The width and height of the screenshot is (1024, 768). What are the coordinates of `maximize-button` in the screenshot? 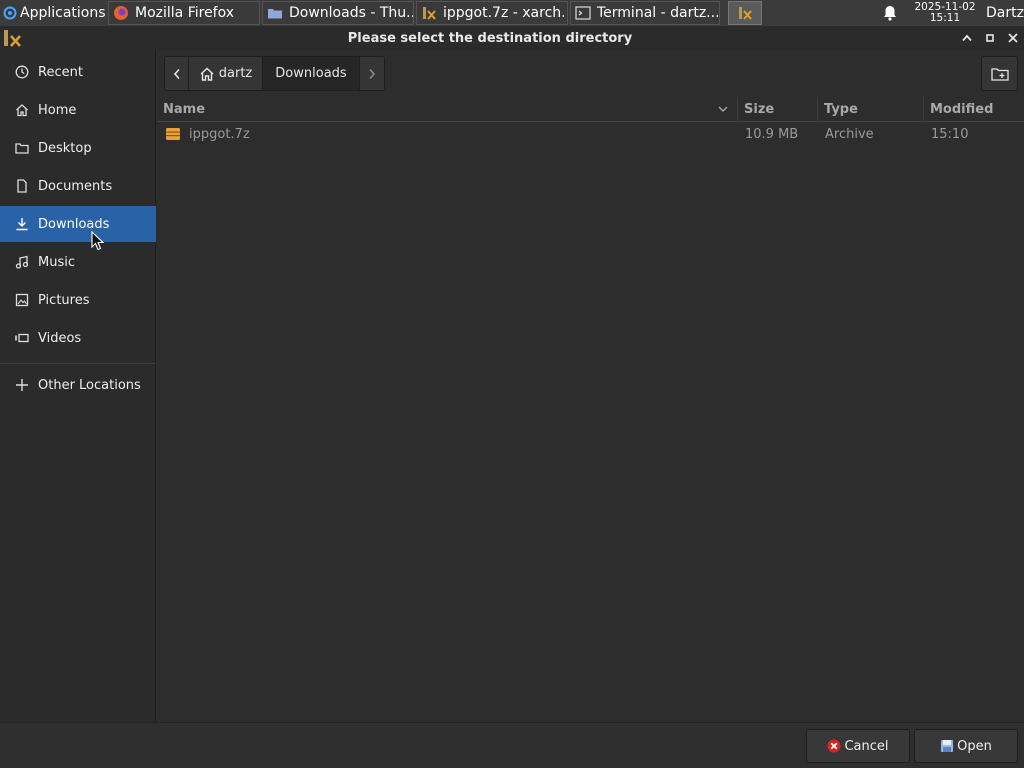 It's located at (966, 38).